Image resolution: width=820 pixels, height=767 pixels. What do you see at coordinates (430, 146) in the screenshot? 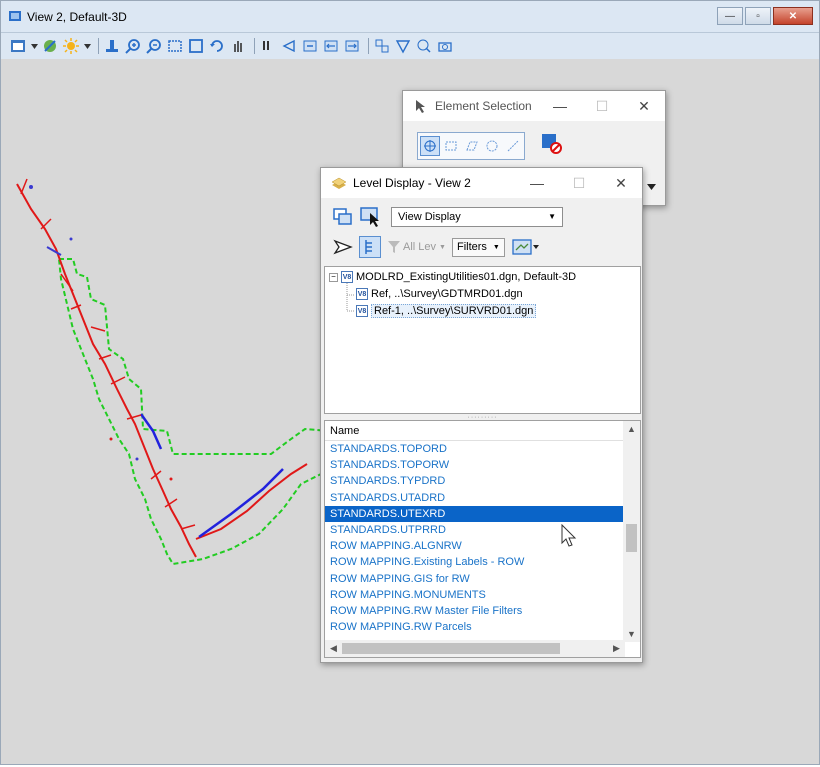
I see `individual-select-icon` at bounding box center [430, 146].